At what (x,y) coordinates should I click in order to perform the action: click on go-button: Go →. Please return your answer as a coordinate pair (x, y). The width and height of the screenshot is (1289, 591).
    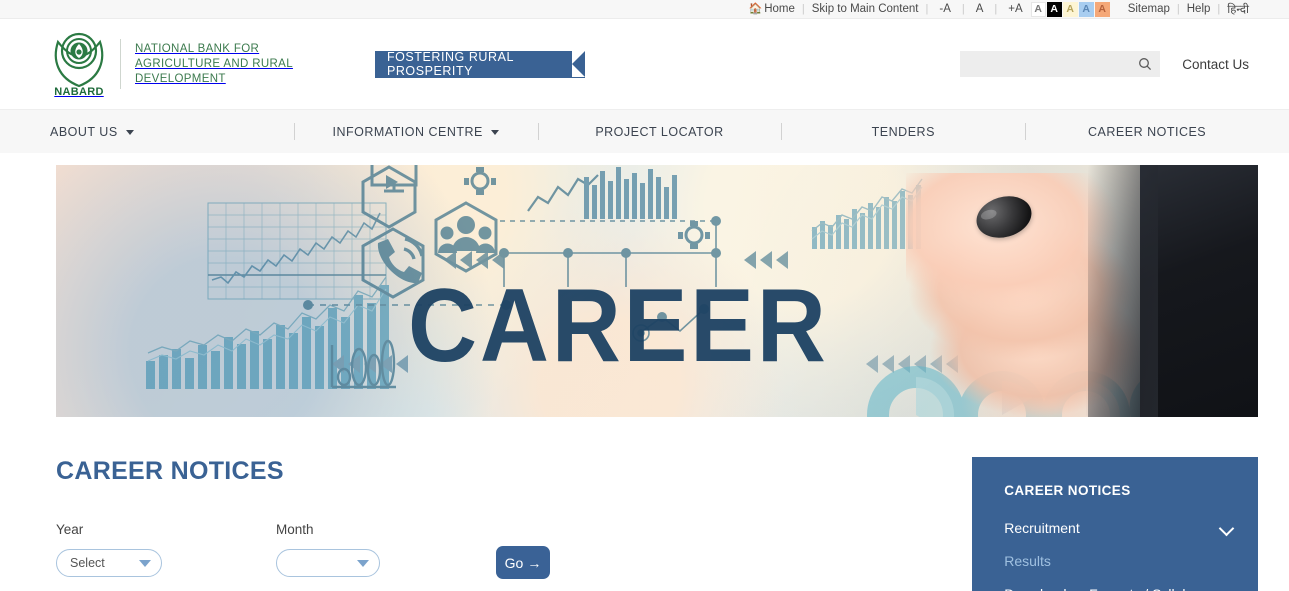
    Looking at the image, I should click on (523, 562).